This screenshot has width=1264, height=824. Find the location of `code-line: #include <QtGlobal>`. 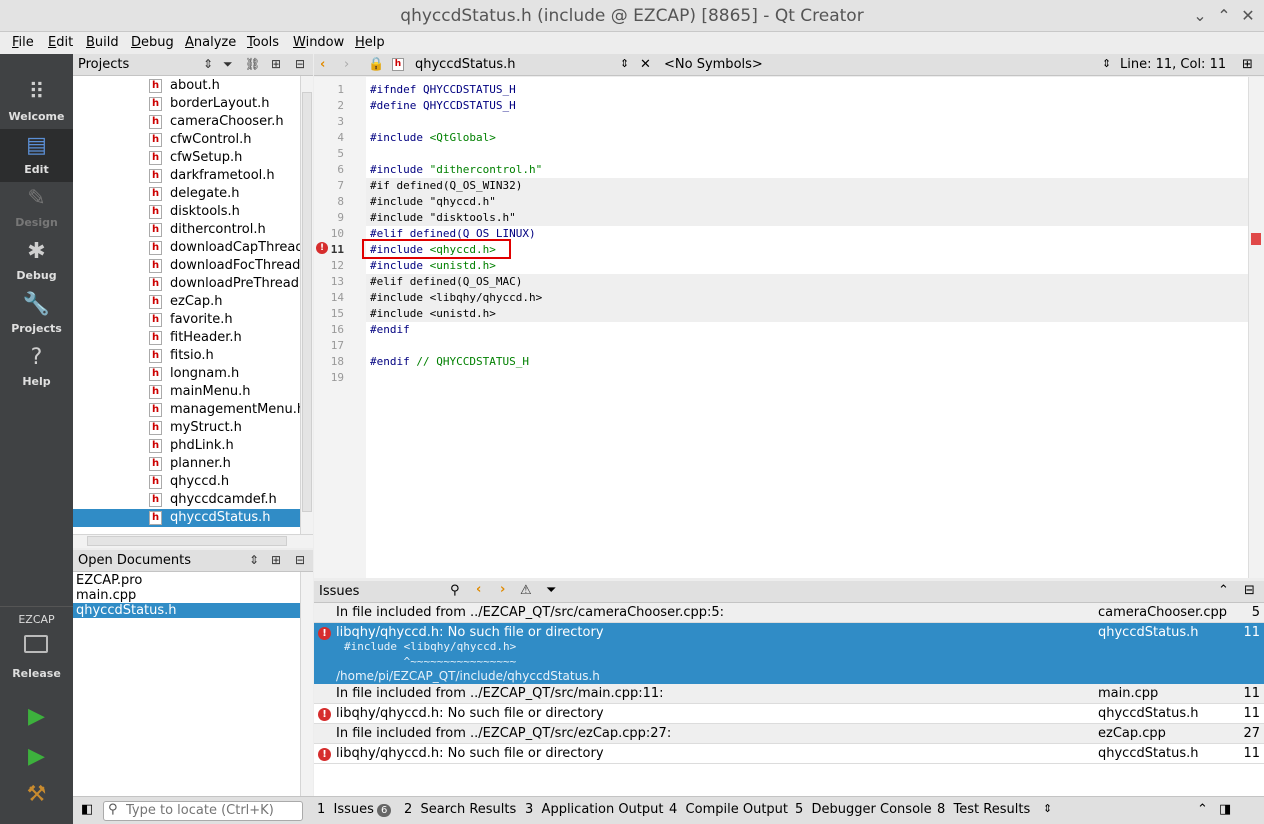

code-line: #include <QtGlobal> is located at coordinates (807, 138).